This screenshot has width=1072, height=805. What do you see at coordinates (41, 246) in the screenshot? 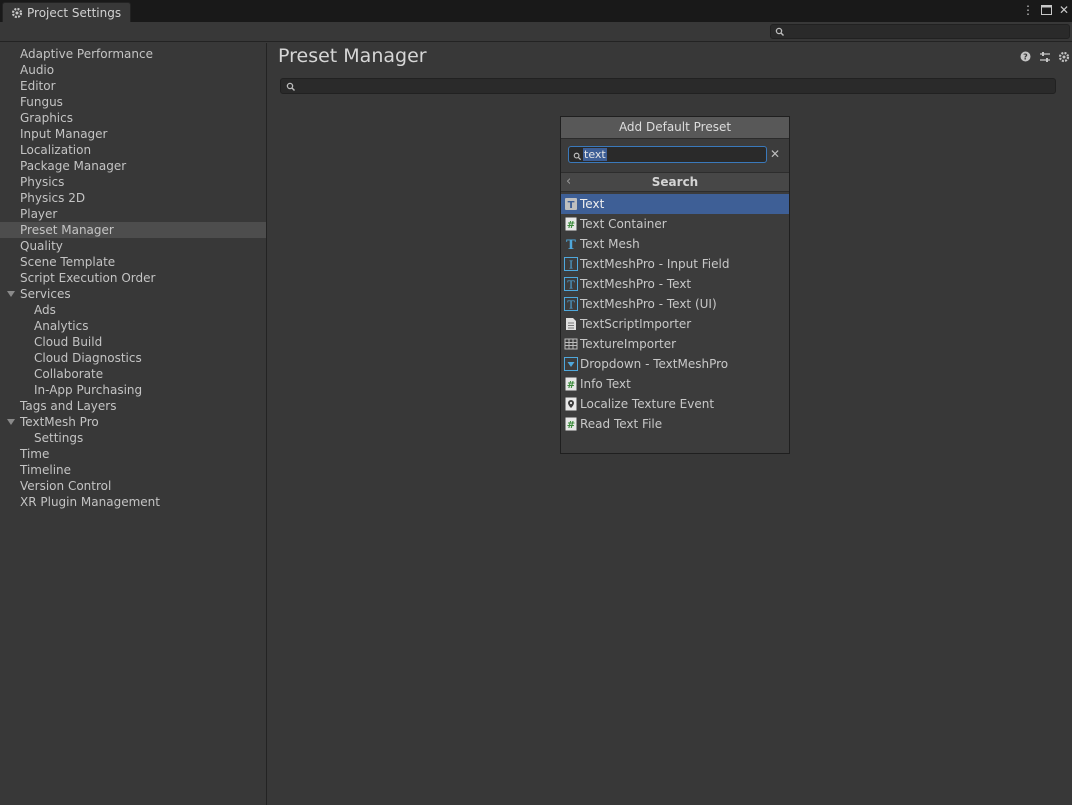
I see `sidebar-item-label: Quality` at bounding box center [41, 246].